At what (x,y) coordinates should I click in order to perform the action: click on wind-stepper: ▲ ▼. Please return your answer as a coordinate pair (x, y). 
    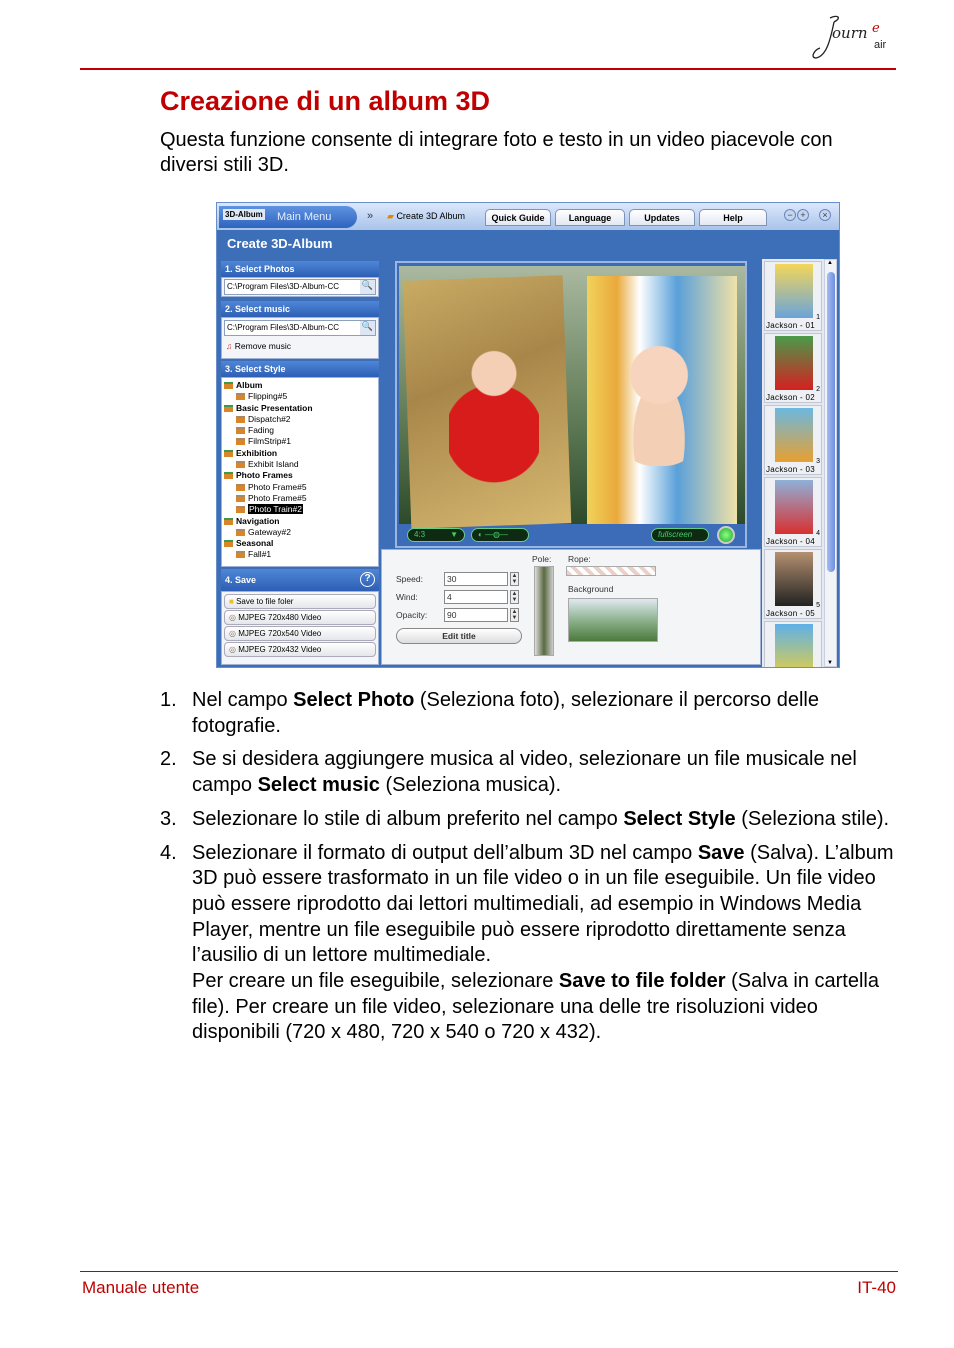
    Looking at the image, I should click on (514, 597).